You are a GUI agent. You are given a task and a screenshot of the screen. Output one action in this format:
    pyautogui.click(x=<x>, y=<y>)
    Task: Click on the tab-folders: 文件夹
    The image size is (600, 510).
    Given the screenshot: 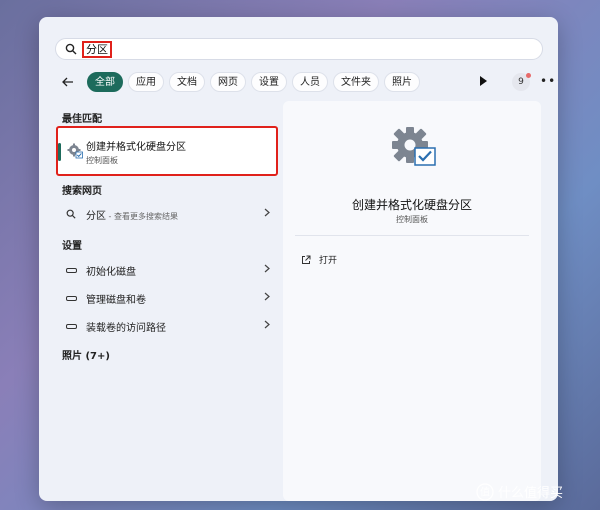 What is the action you would take?
    pyautogui.click(x=356, y=82)
    